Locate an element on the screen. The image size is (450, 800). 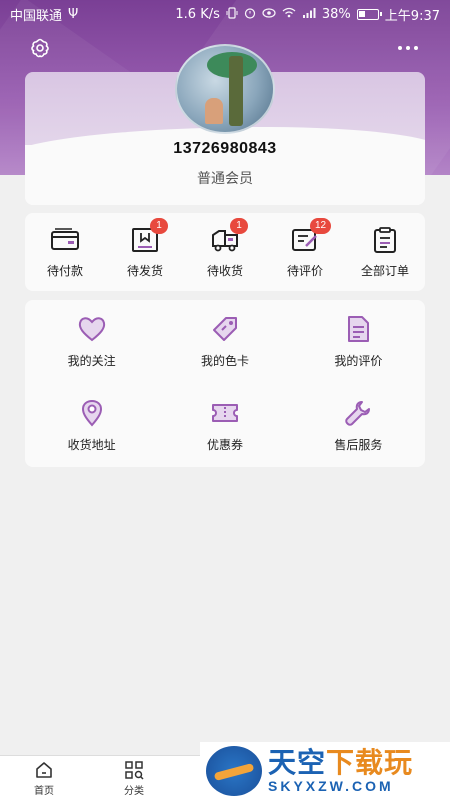
watermark-title: 天空下载玩 is located at coordinates (340, 763).